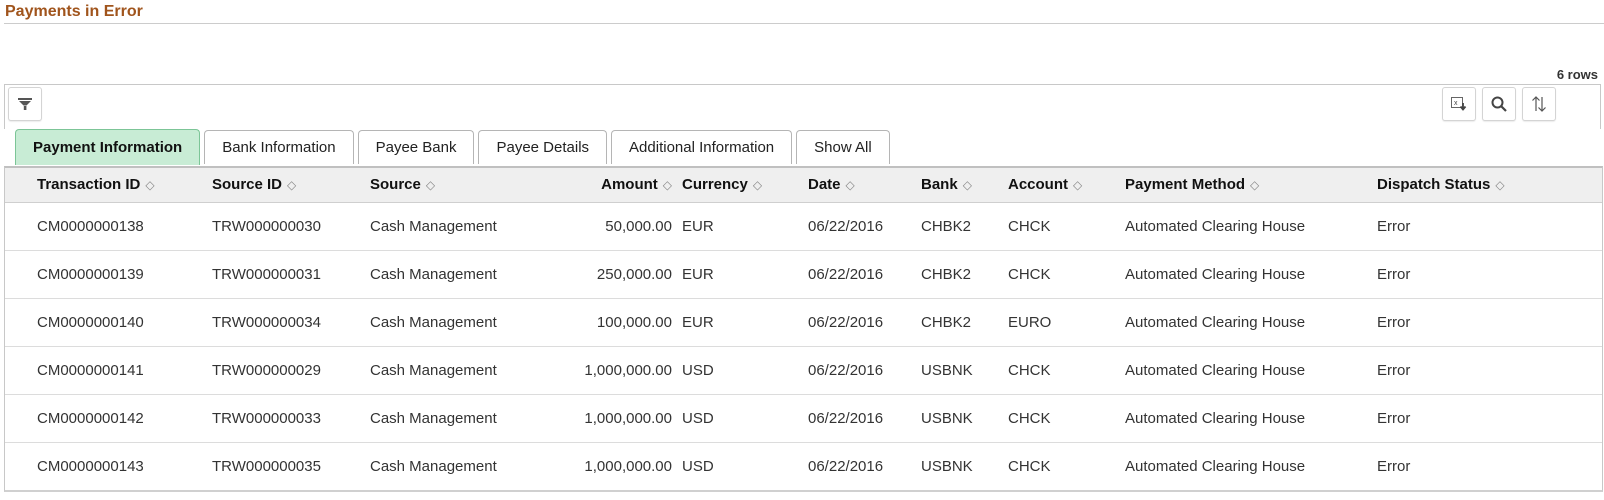  Describe the element at coordinates (291, 370) in the screenshot. I see `cell-source-id: TRW000000029` at that location.